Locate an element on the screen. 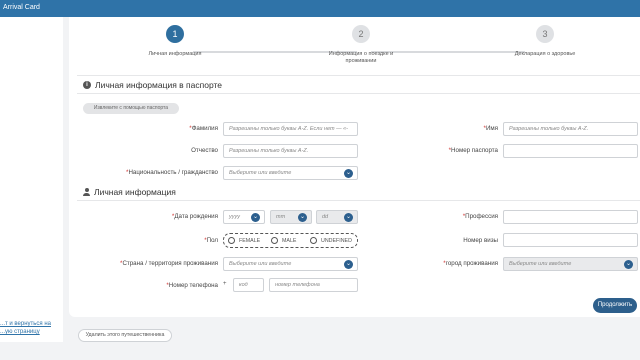 The height and width of the screenshot is (360, 640). patronymic-label: Отчество is located at coordinates (204, 150).